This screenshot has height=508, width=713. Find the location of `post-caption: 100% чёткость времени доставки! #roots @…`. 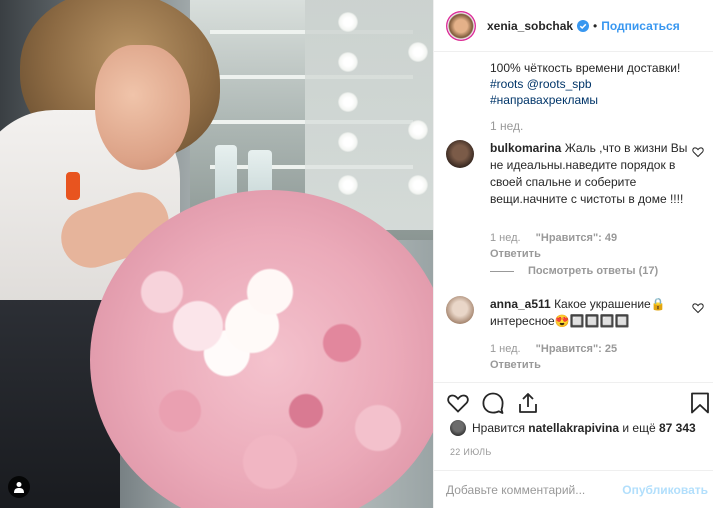

post-caption: 100% чёткость времени доставки! #roots @… is located at coordinates (595, 97).